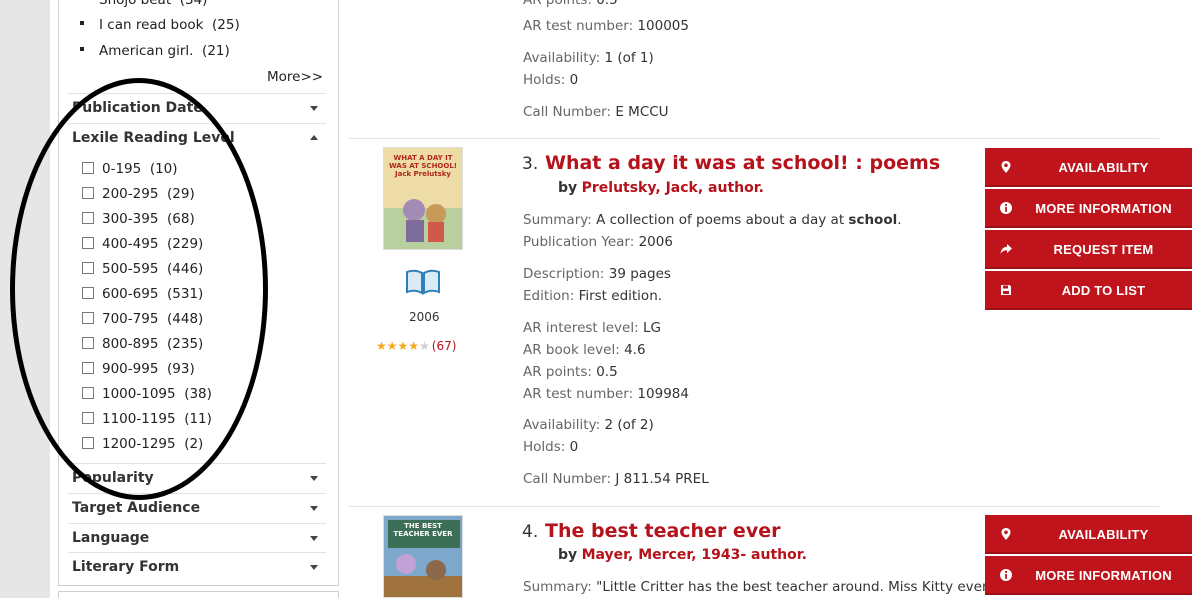 This screenshot has height=598, width=1203. What do you see at coordinates (588, 58) in the screenshot?
I see `availability-status: Availability: 1 (of 1)` at bounding box center [588, 58].